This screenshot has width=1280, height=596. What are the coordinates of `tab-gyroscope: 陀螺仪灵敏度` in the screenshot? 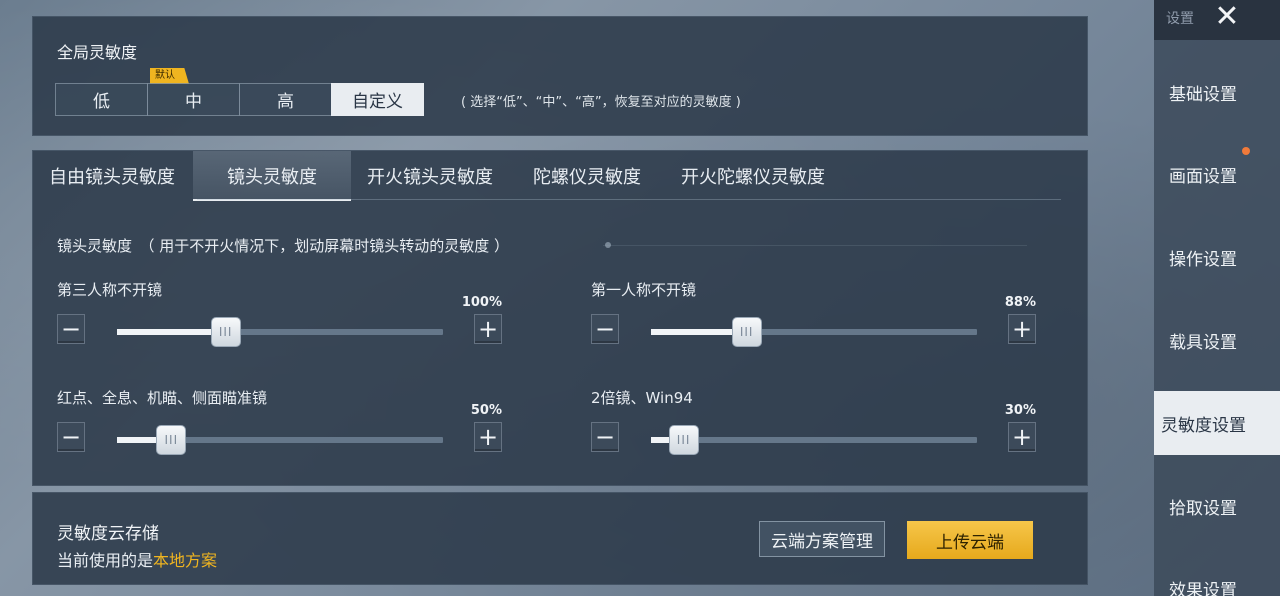 It's located at (587, 176).